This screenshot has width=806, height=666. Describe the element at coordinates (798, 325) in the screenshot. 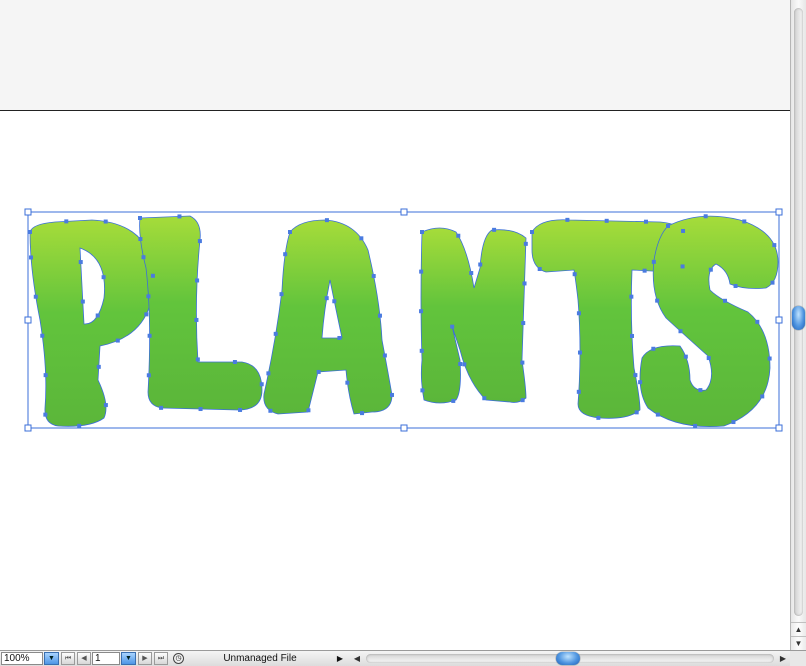

I see `vertical-scrollbar: ▲ ▼` at that location.